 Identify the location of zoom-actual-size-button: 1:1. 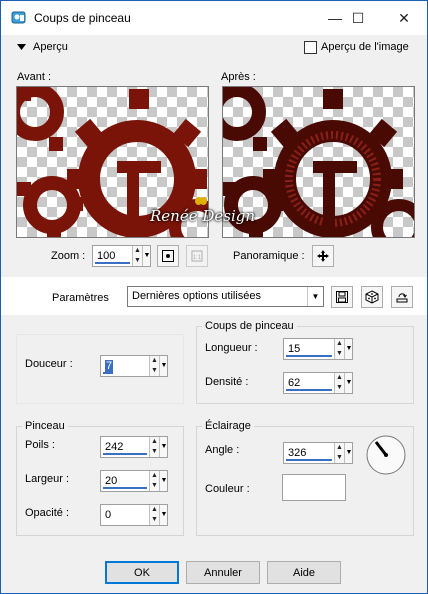
(197, 256).